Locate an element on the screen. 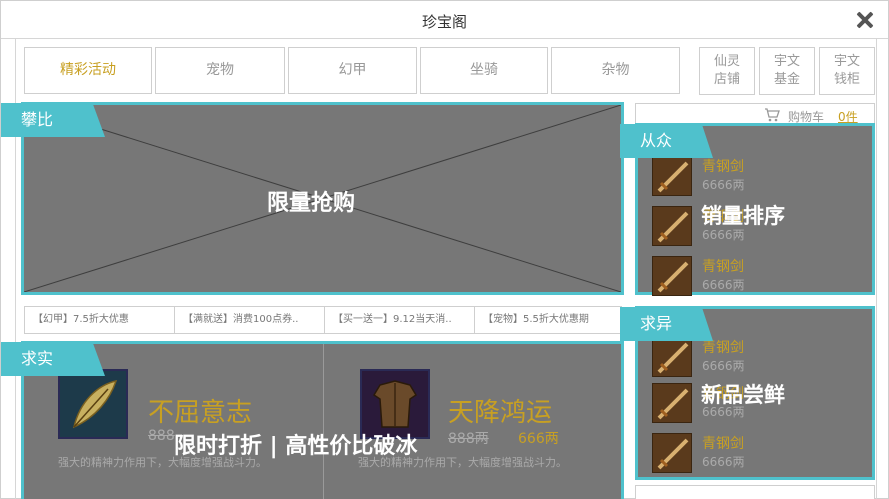  deal-card: 天降鸿运 888两 666两 强大的精神力作用下，大幅度增强战斗力。 is located at coordinates (472, 421).